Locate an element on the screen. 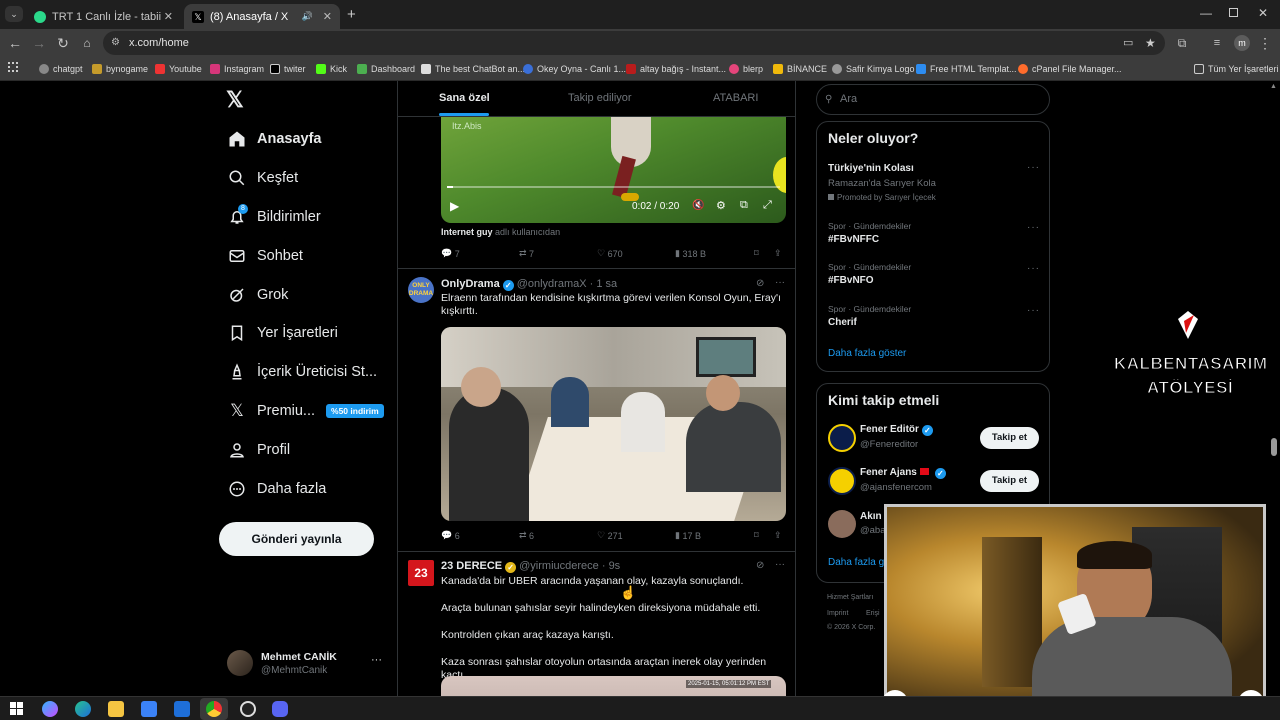 This screenshot has width=1280, height=720. mute-icon: 🔇 is located at coordinates (698, 205).